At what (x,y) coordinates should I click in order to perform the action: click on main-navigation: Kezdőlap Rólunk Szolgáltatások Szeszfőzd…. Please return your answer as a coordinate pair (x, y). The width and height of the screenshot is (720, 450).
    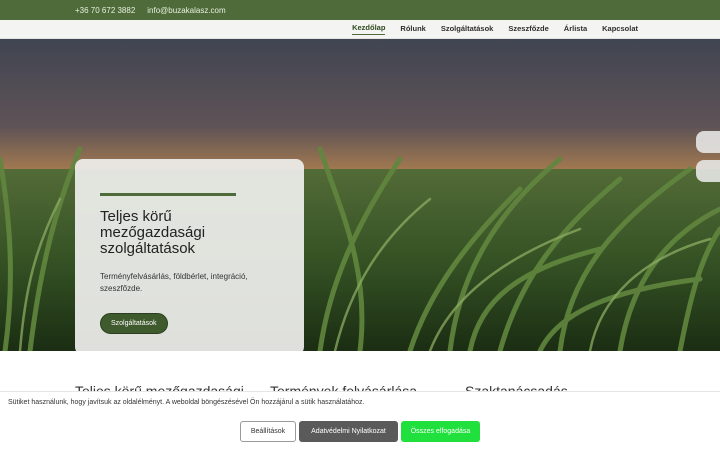
    Looking at the image, I should click on (360, 29).